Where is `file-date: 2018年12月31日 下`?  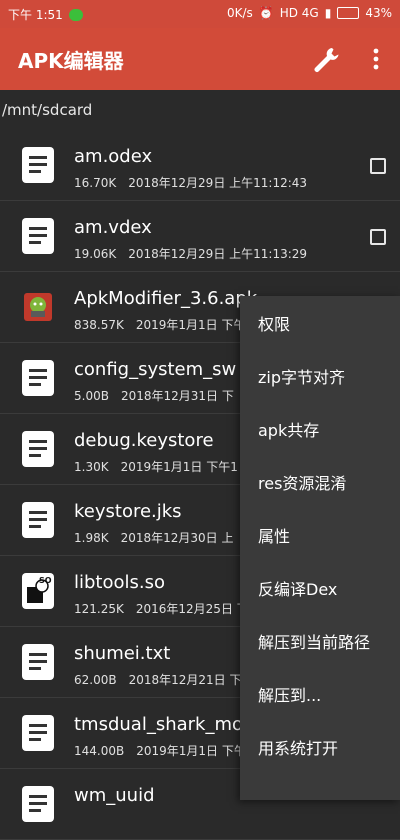
file-date: 2018年12月31日 下 is located at coordinates (177, 396).